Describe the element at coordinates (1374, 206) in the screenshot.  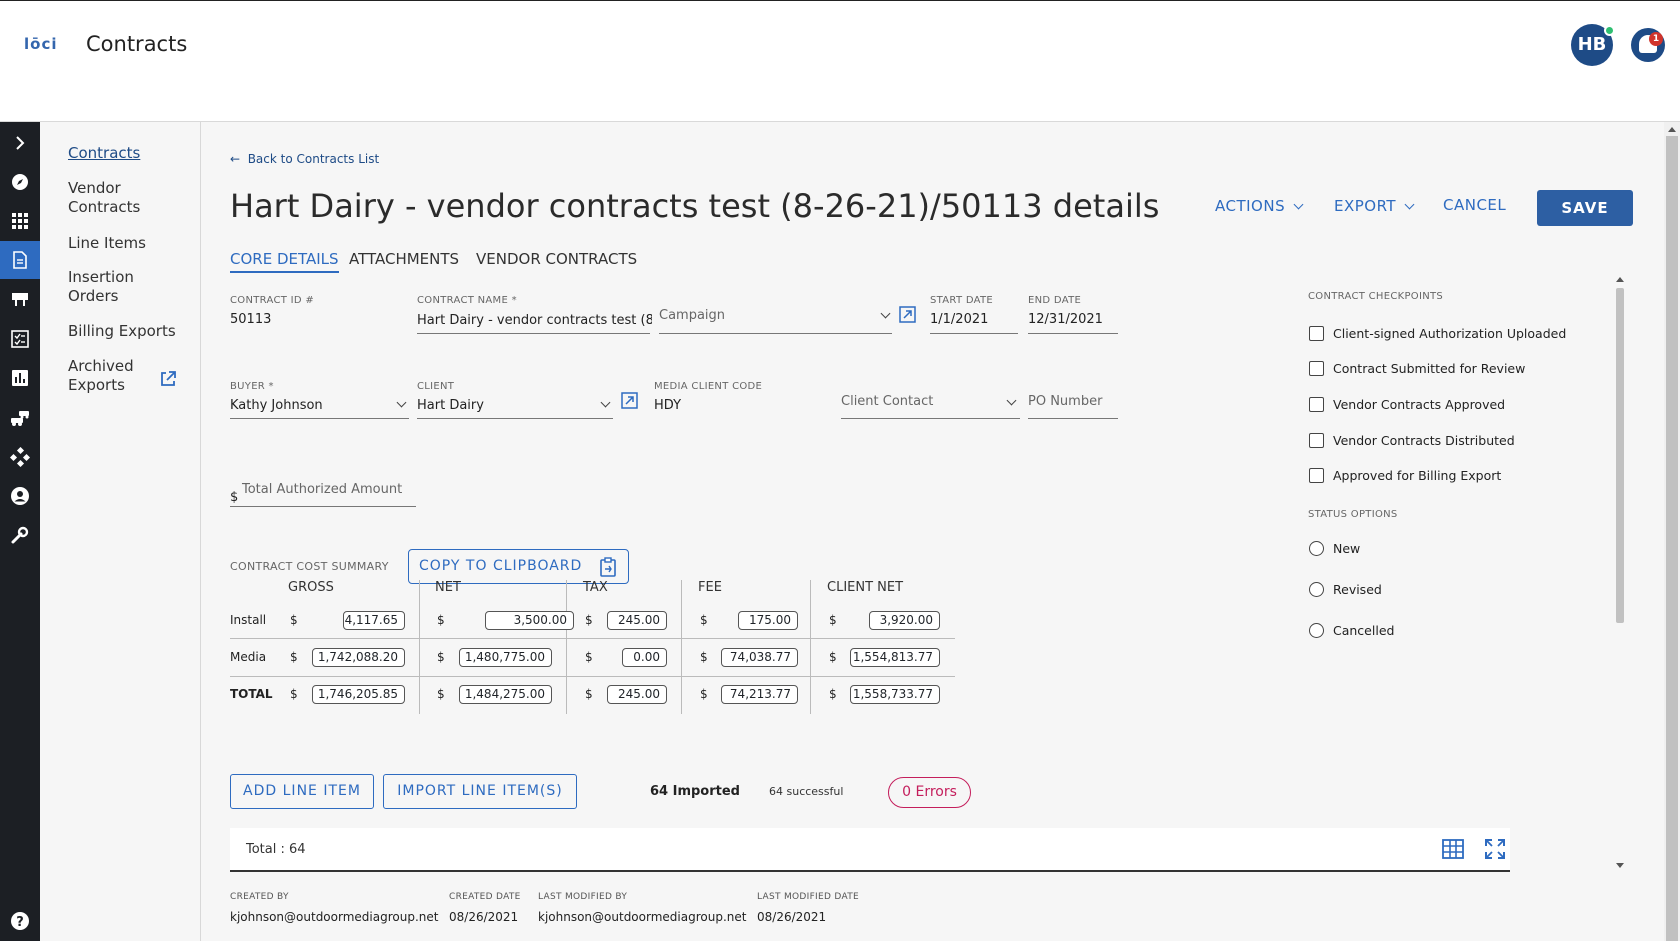
I see `export-dropdown: EXPORT` at that location.